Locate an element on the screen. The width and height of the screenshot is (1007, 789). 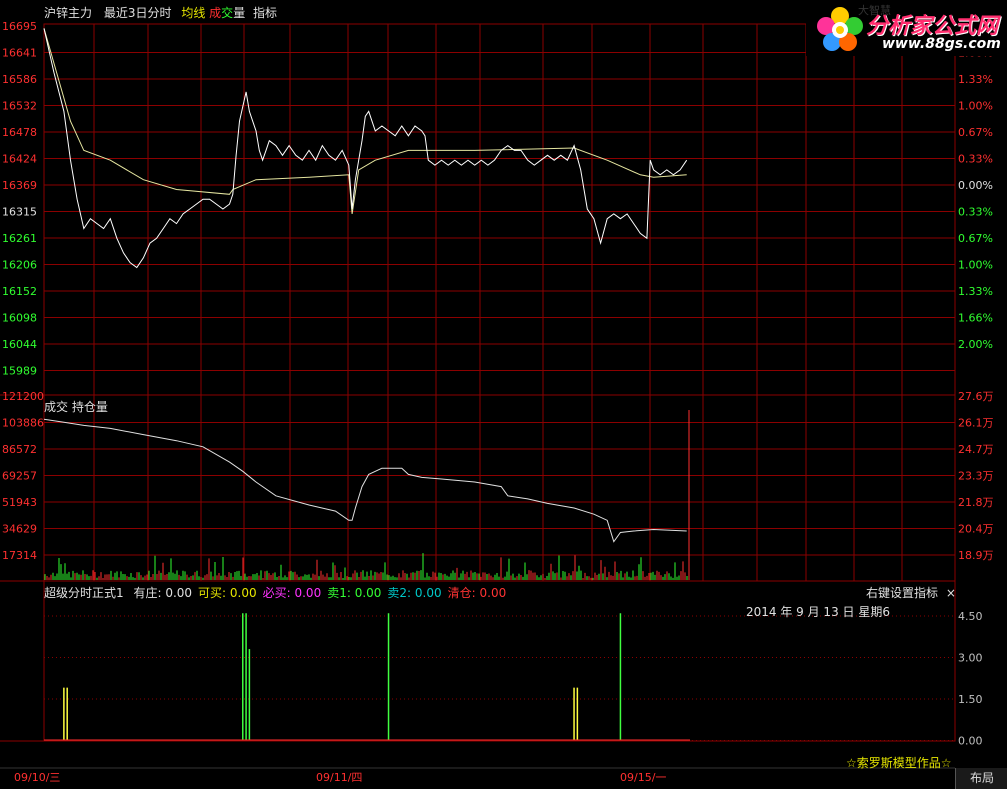
right-click-settings-button: 右键设置指标 is located at coordinates (902, 593).